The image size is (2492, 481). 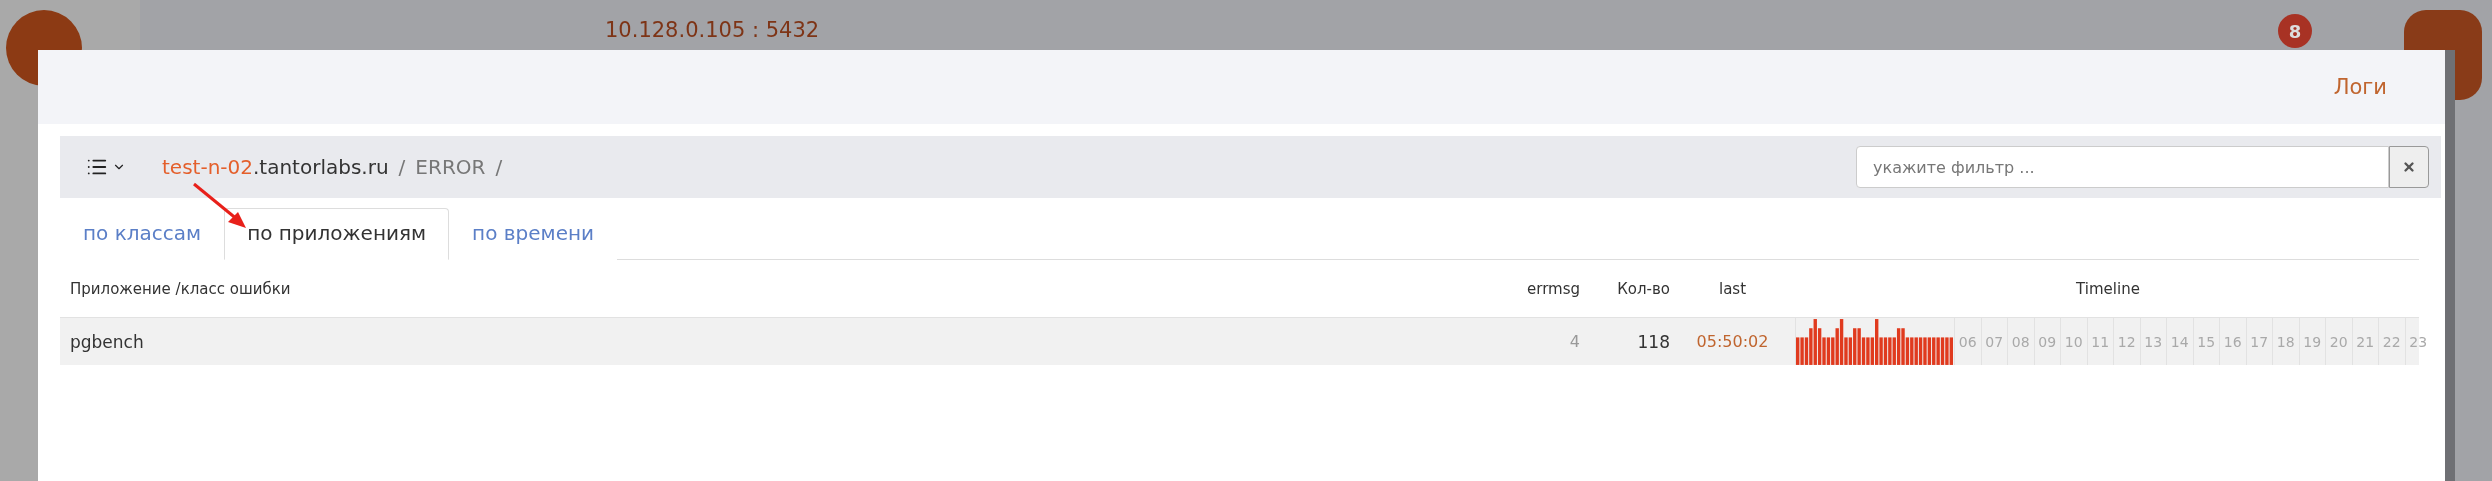 What do you see at coordinates (1732, 288) in the screenshot?
I see `column-header: last` at bounding box center [1732, 288].